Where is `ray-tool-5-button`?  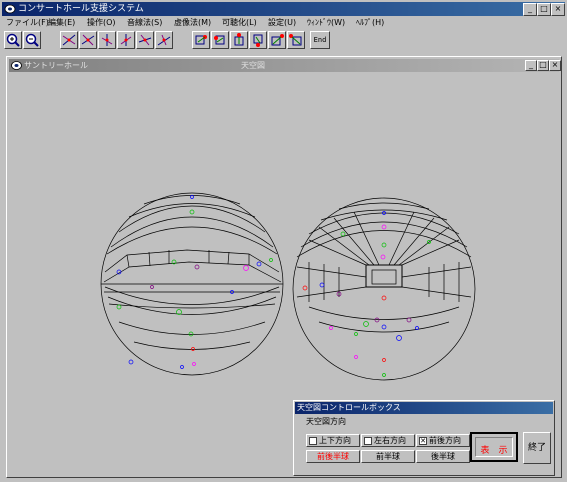 ray-tool-5-button is located at coordinates (145, 40).